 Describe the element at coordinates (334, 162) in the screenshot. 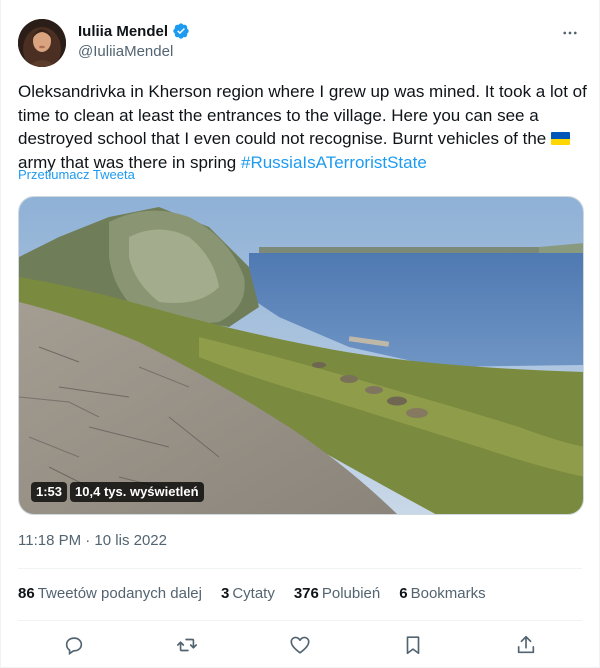

I see `hashtag-link: #RussiaIsATerroristState` at that location.